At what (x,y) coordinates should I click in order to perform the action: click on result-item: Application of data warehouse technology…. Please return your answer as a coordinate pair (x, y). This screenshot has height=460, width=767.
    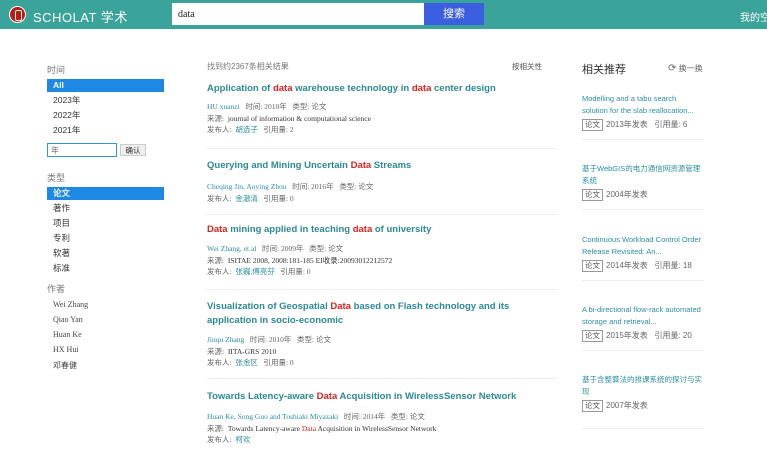
    Looking at the image, I should click on (382, 115).